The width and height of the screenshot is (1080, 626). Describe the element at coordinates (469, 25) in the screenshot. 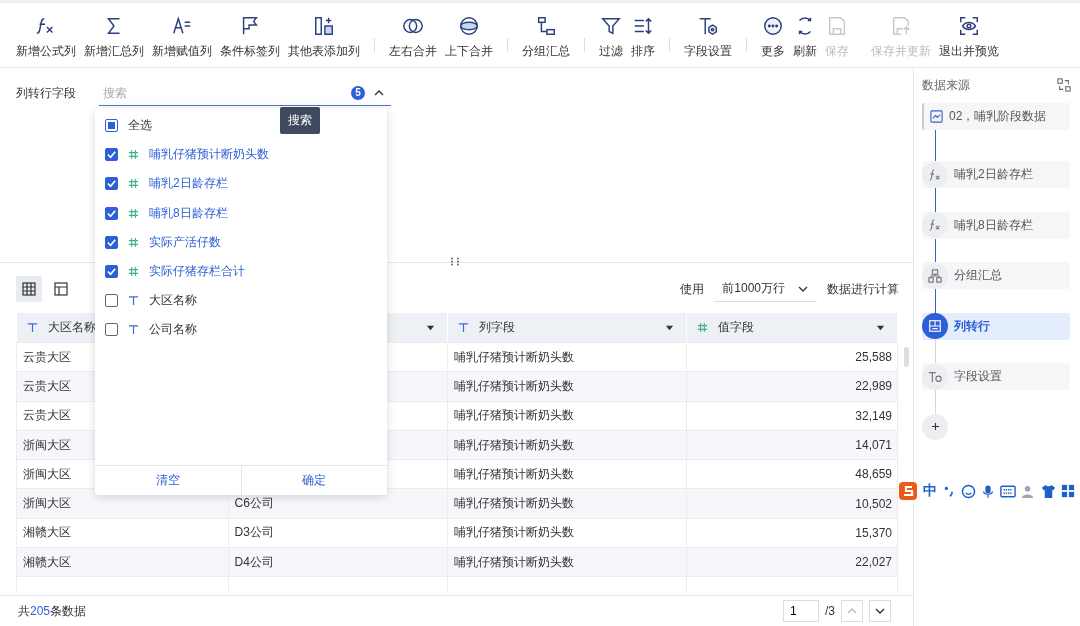

I see `stacked-circle-icon` at that location.